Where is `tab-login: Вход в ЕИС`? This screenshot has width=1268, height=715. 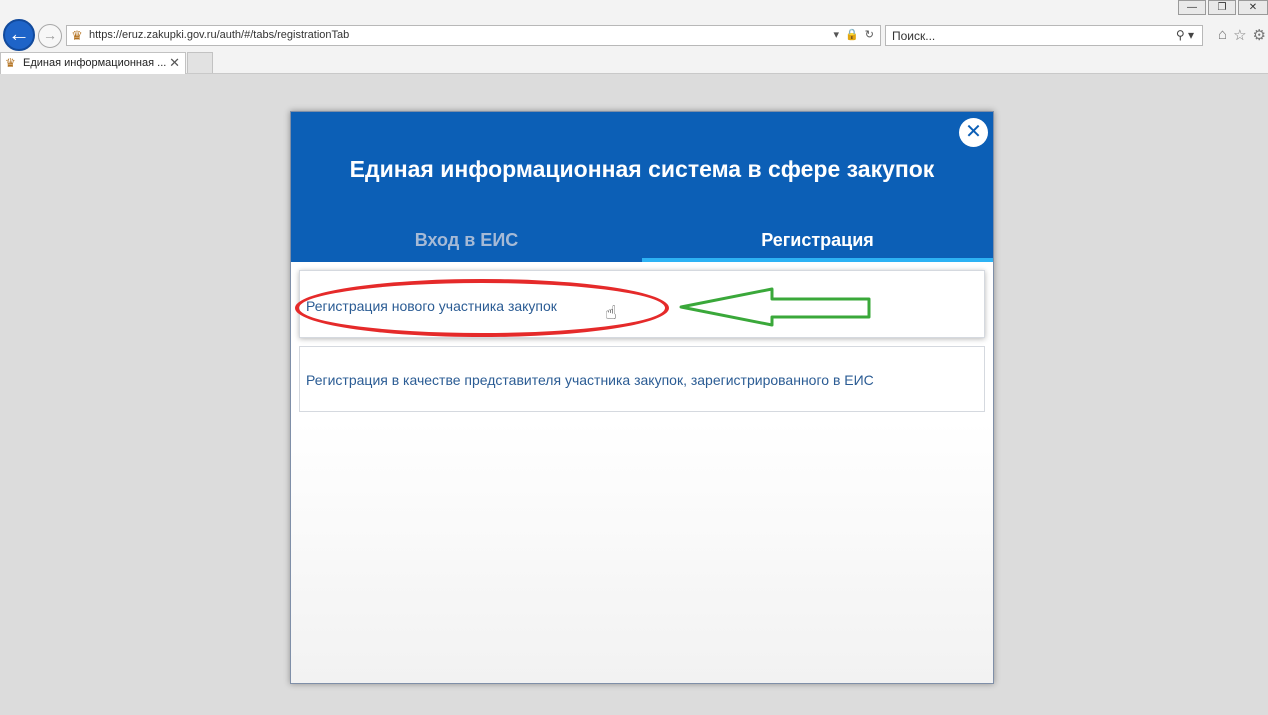
tab-login: Вход в ЕИС is located at coordinates (466, 243).